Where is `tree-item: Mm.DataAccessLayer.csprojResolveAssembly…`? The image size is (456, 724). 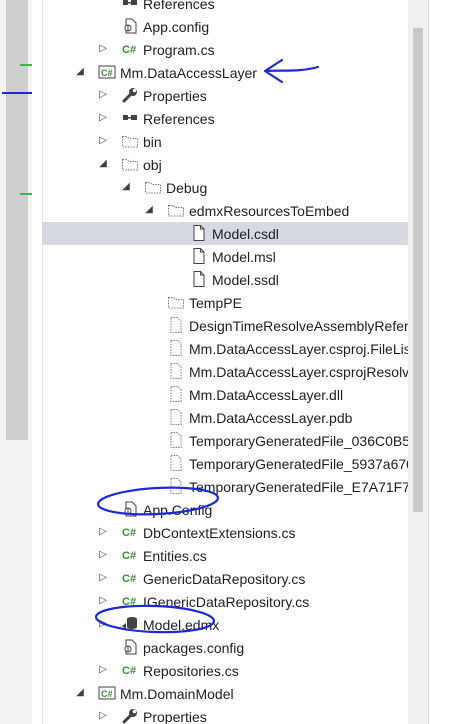 tree-item: Mm.DataAccessLayer.csprojResolveAssembly… is located at coordinates (225, 371).